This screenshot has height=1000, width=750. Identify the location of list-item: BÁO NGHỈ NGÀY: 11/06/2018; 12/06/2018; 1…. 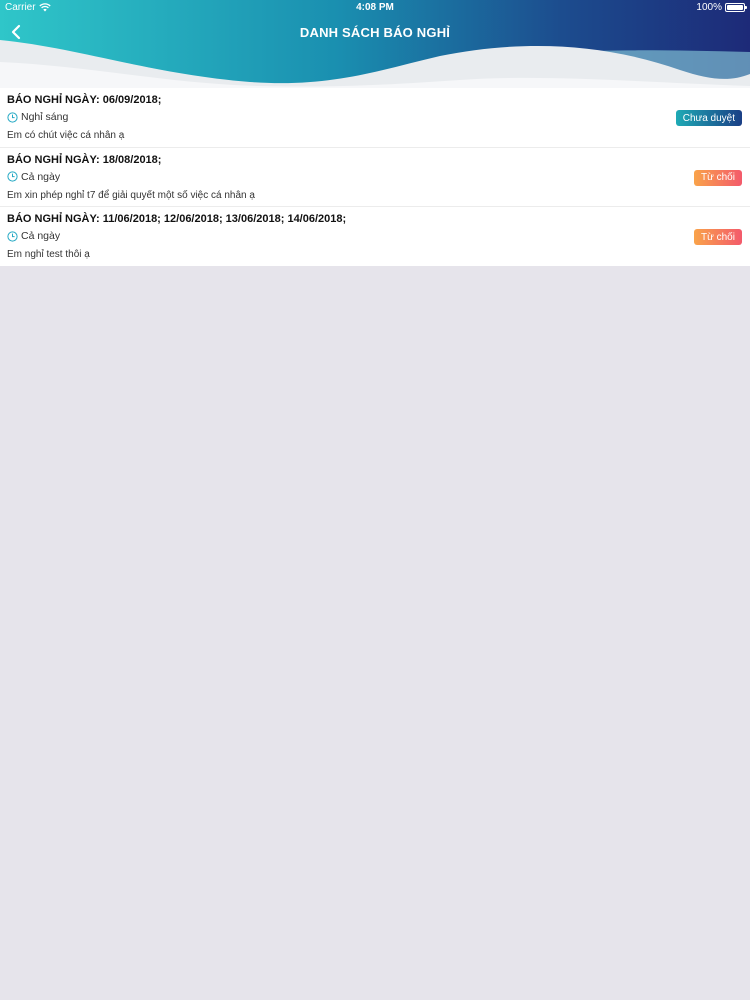
(375, 236).